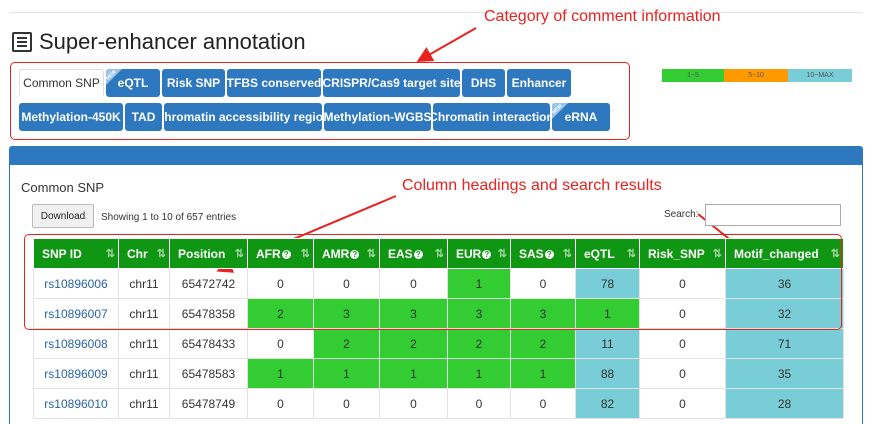 This screenshot has height=424, width=872. Describe the element at coordinates (346, 403) in the screenshot. I see `cell-amr: 0` at that location.